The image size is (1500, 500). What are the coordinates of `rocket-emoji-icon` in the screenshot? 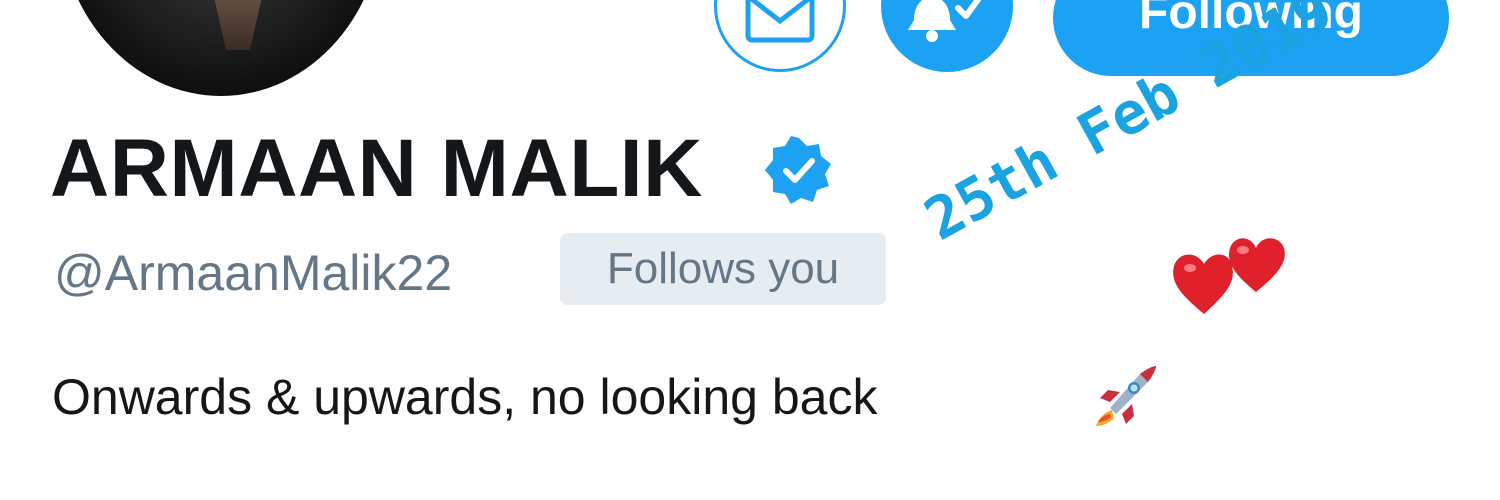 It's located at (1126, 396).